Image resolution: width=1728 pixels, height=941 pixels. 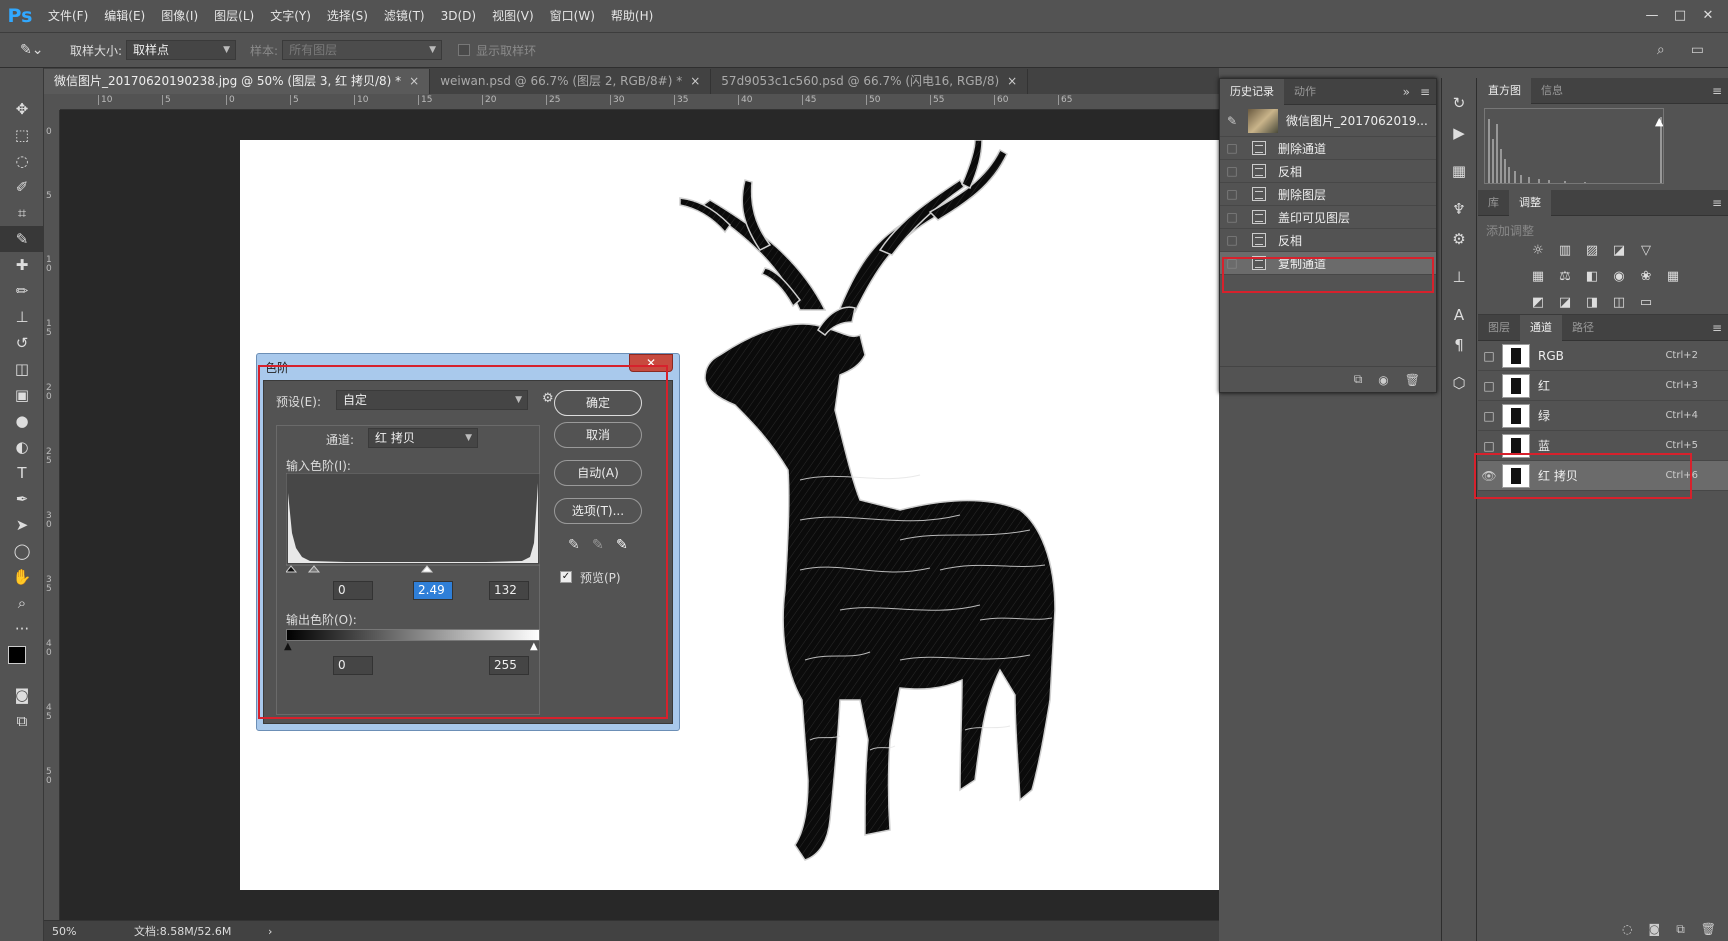 What do you see at coordinates (1459, 103) in the screenshot?
I see `history-panel-icon: ↻` at bounding box center [1459, 103].